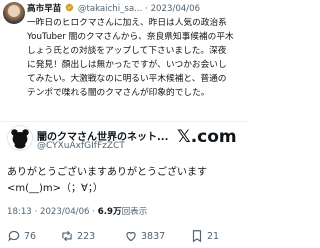 Image resolution: width=320 pixels, height=248 pixels. Describe the element at coordinates (69, 7) in the screenshot. I see `verified-badge-icon` at that location.